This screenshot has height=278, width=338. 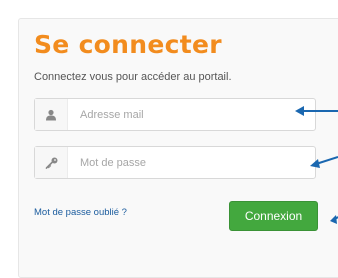 I want to click on email-field, so click(x=175, y=114).